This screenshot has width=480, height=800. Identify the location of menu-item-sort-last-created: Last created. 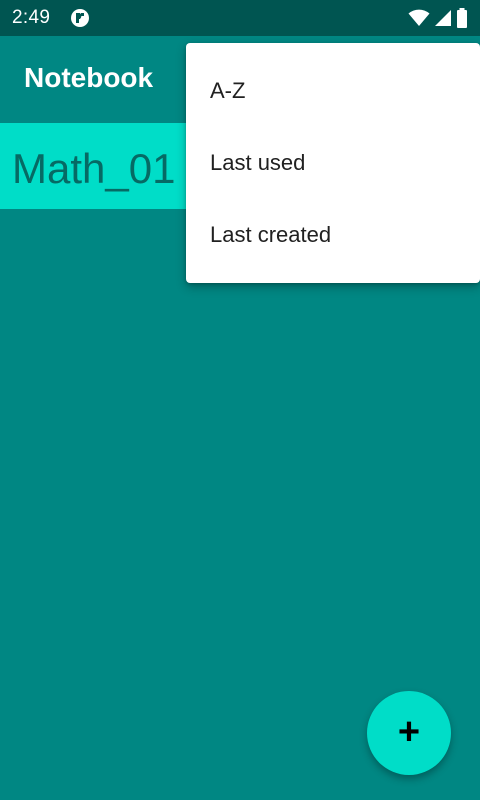
(333, 235).